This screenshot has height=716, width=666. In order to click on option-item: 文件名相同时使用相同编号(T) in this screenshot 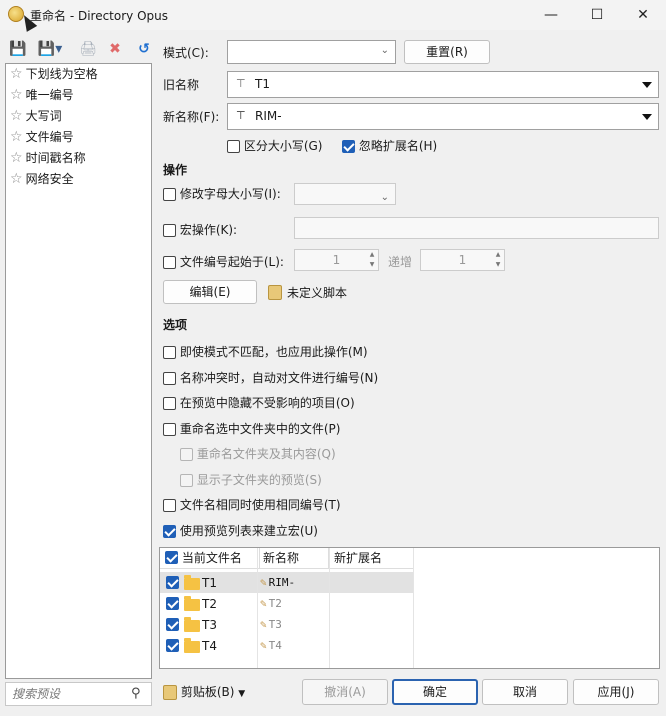, I will do `click(252, 505)`.